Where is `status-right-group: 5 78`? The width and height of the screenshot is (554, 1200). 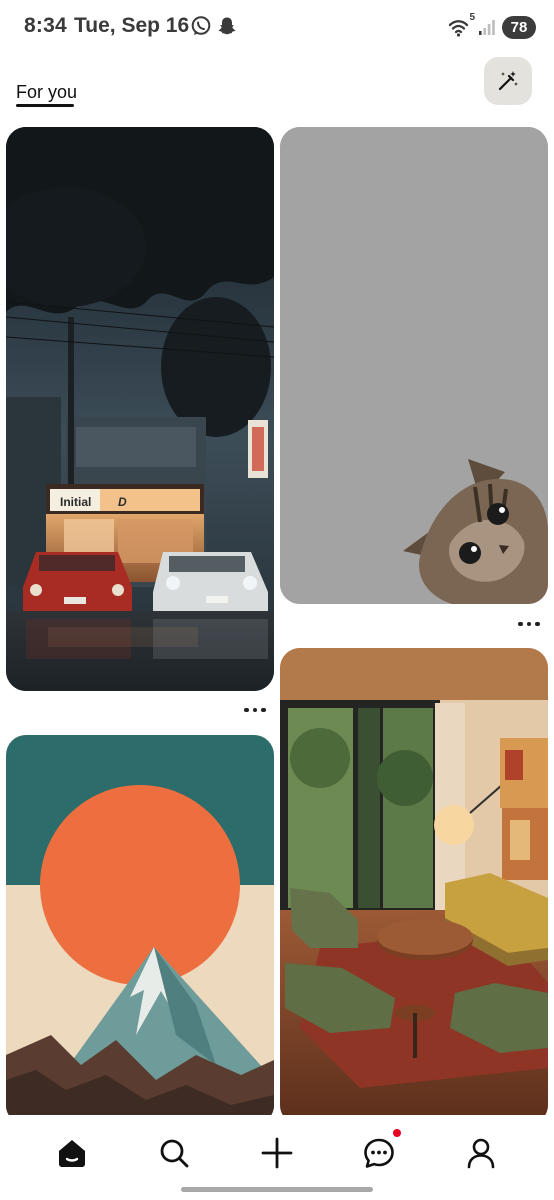 status-right-group: 5 78 is located at coordinates (492, 26).